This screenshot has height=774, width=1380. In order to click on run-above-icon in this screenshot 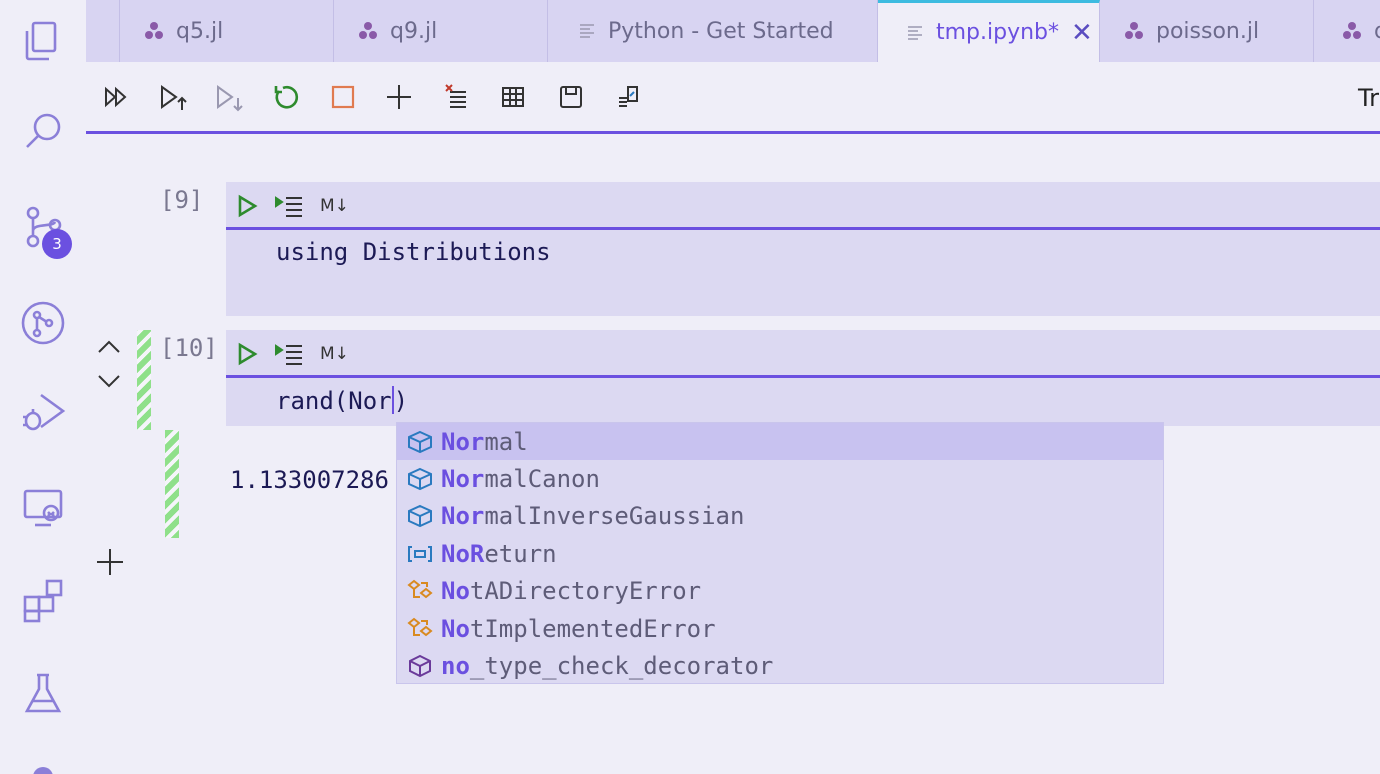, I will do `click(173, 97)`.